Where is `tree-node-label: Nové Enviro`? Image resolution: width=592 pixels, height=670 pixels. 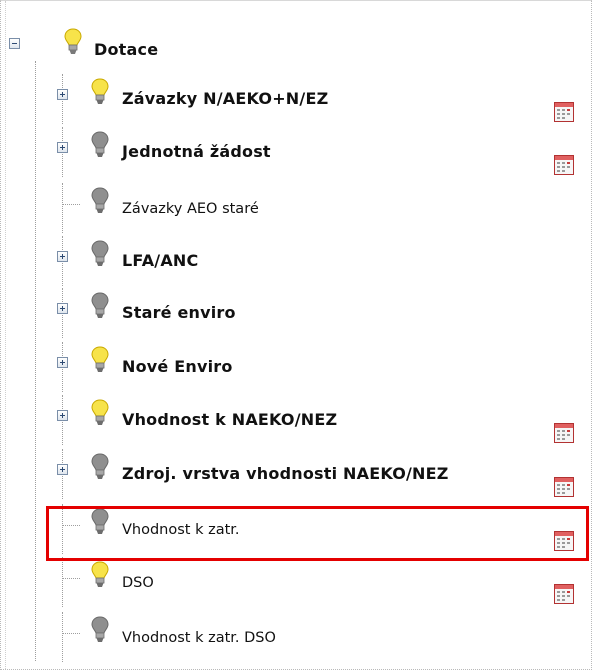
tree-node-label: Nové Enviro is located at coordinates (177, 367).